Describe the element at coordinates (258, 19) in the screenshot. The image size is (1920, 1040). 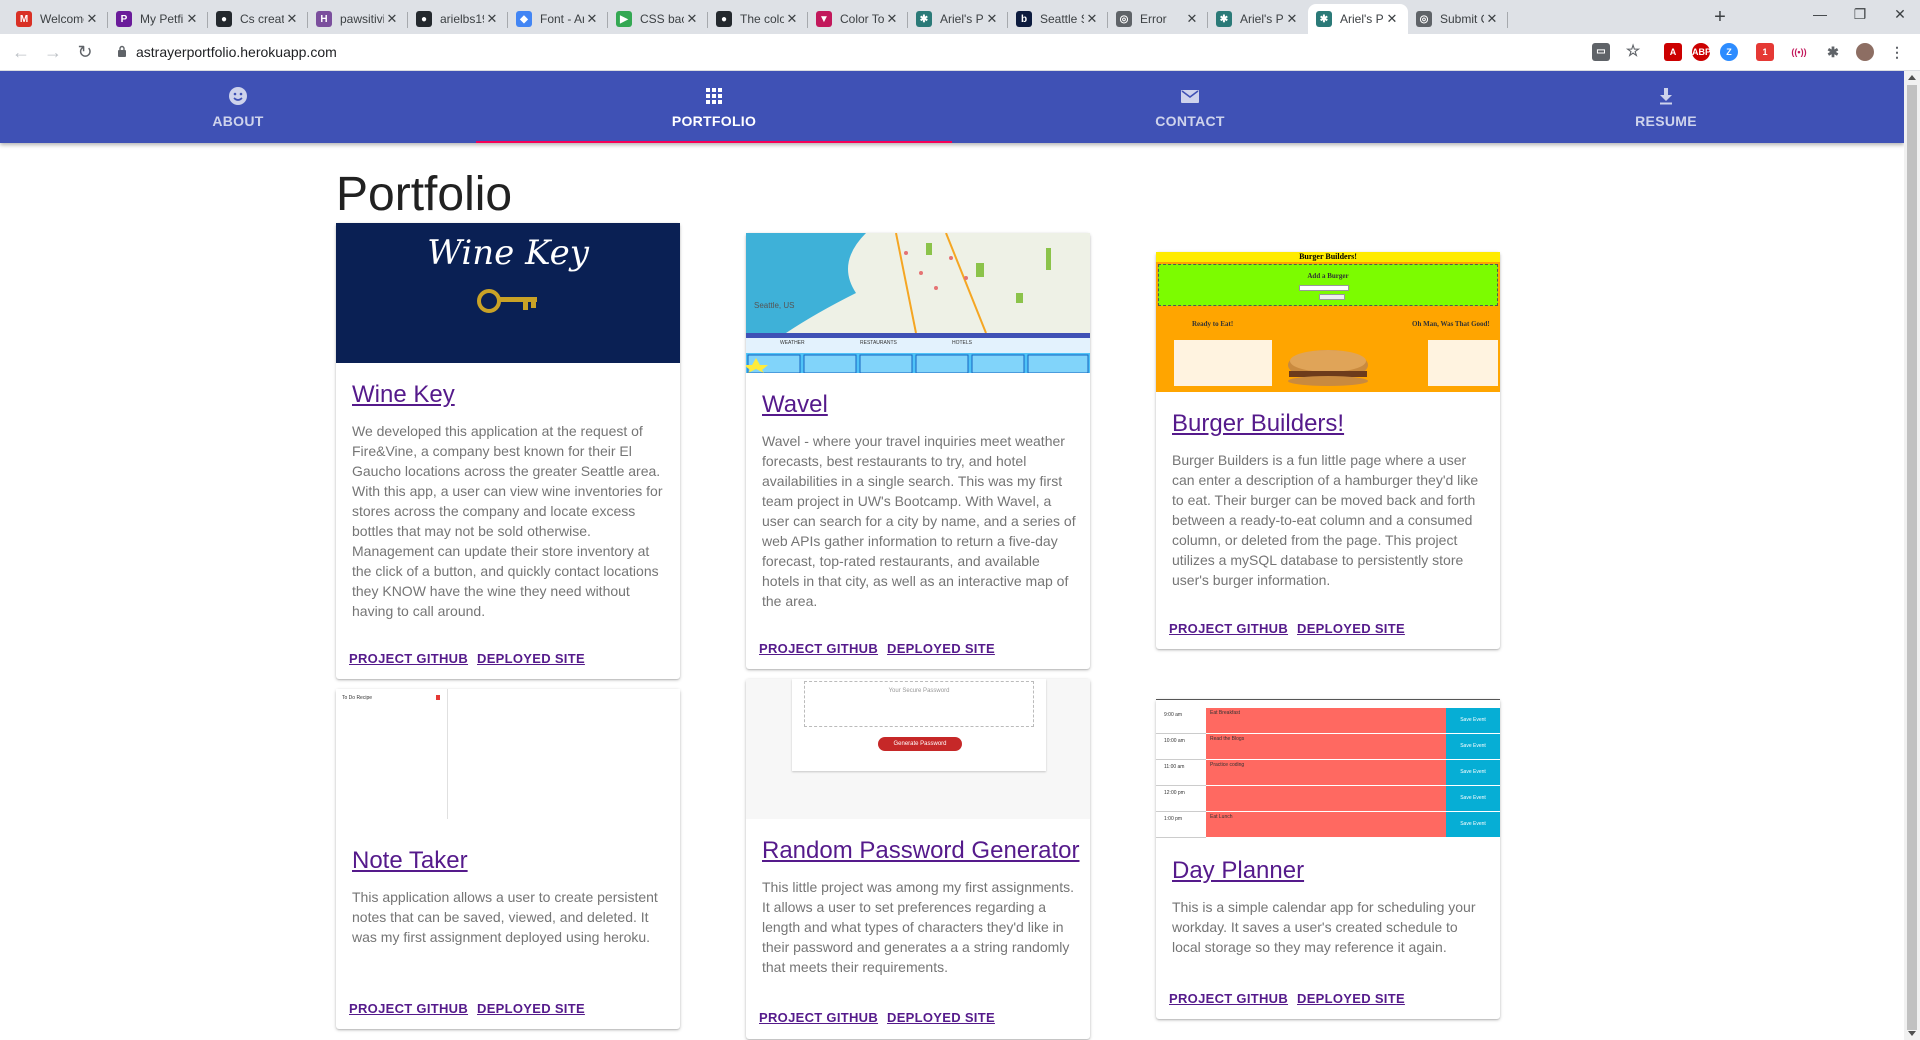
I see `browser-tab: ● Cs create✕` at that location.